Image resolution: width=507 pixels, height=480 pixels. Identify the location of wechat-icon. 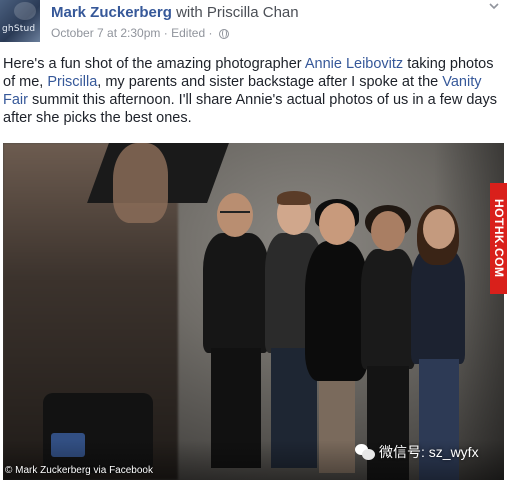
(365, 452).